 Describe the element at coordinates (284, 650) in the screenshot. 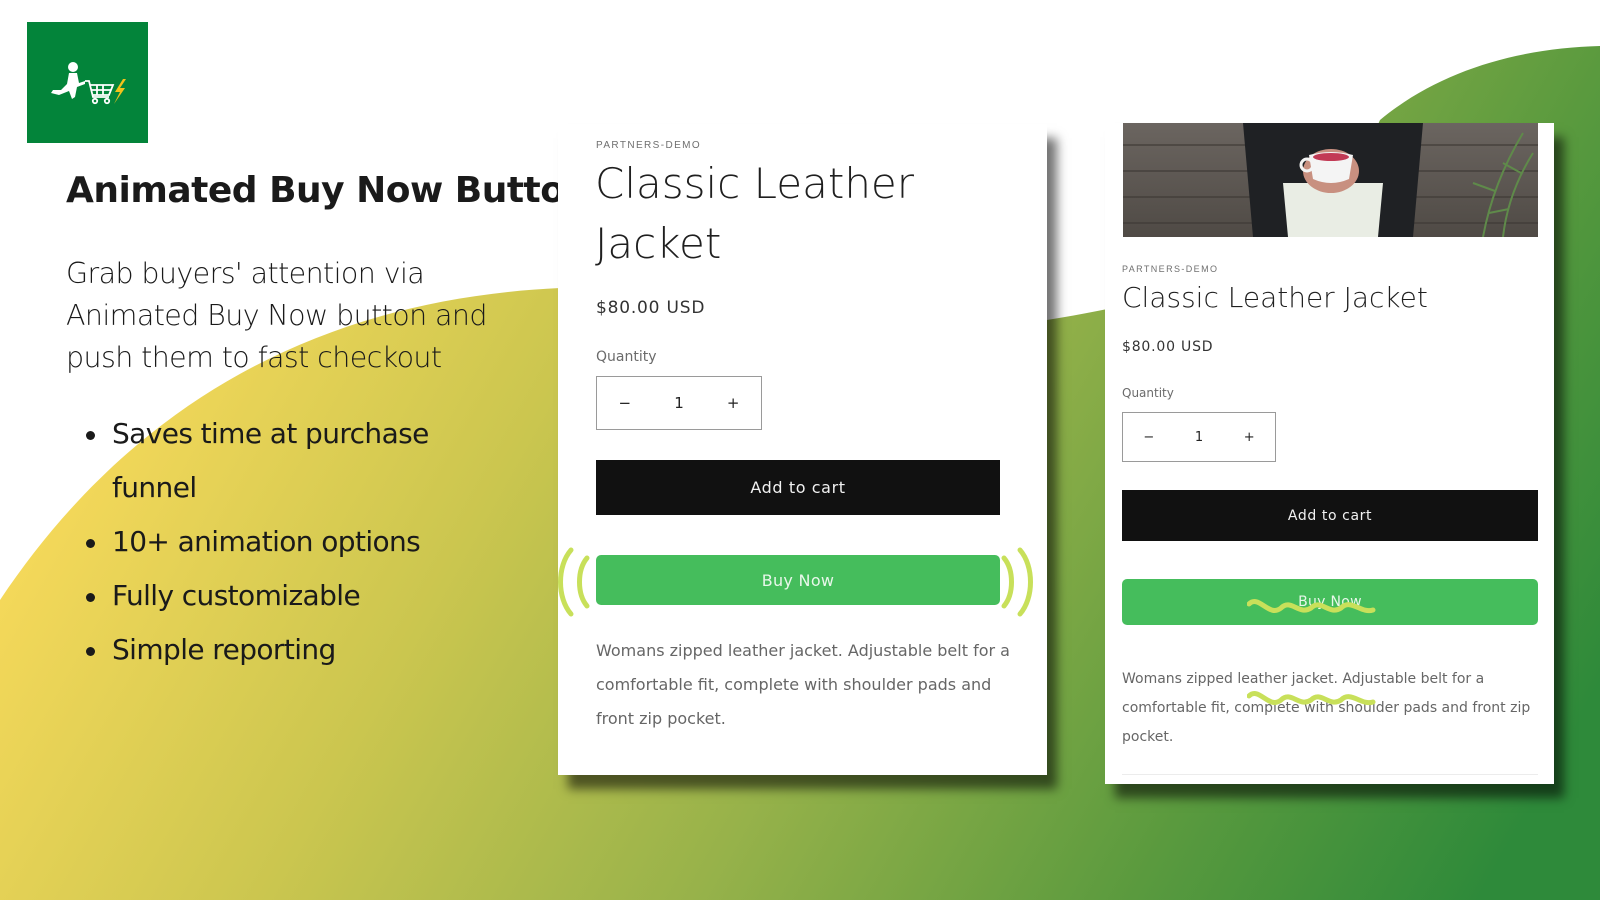

I see `feature-item: Simple reporting` at that location.